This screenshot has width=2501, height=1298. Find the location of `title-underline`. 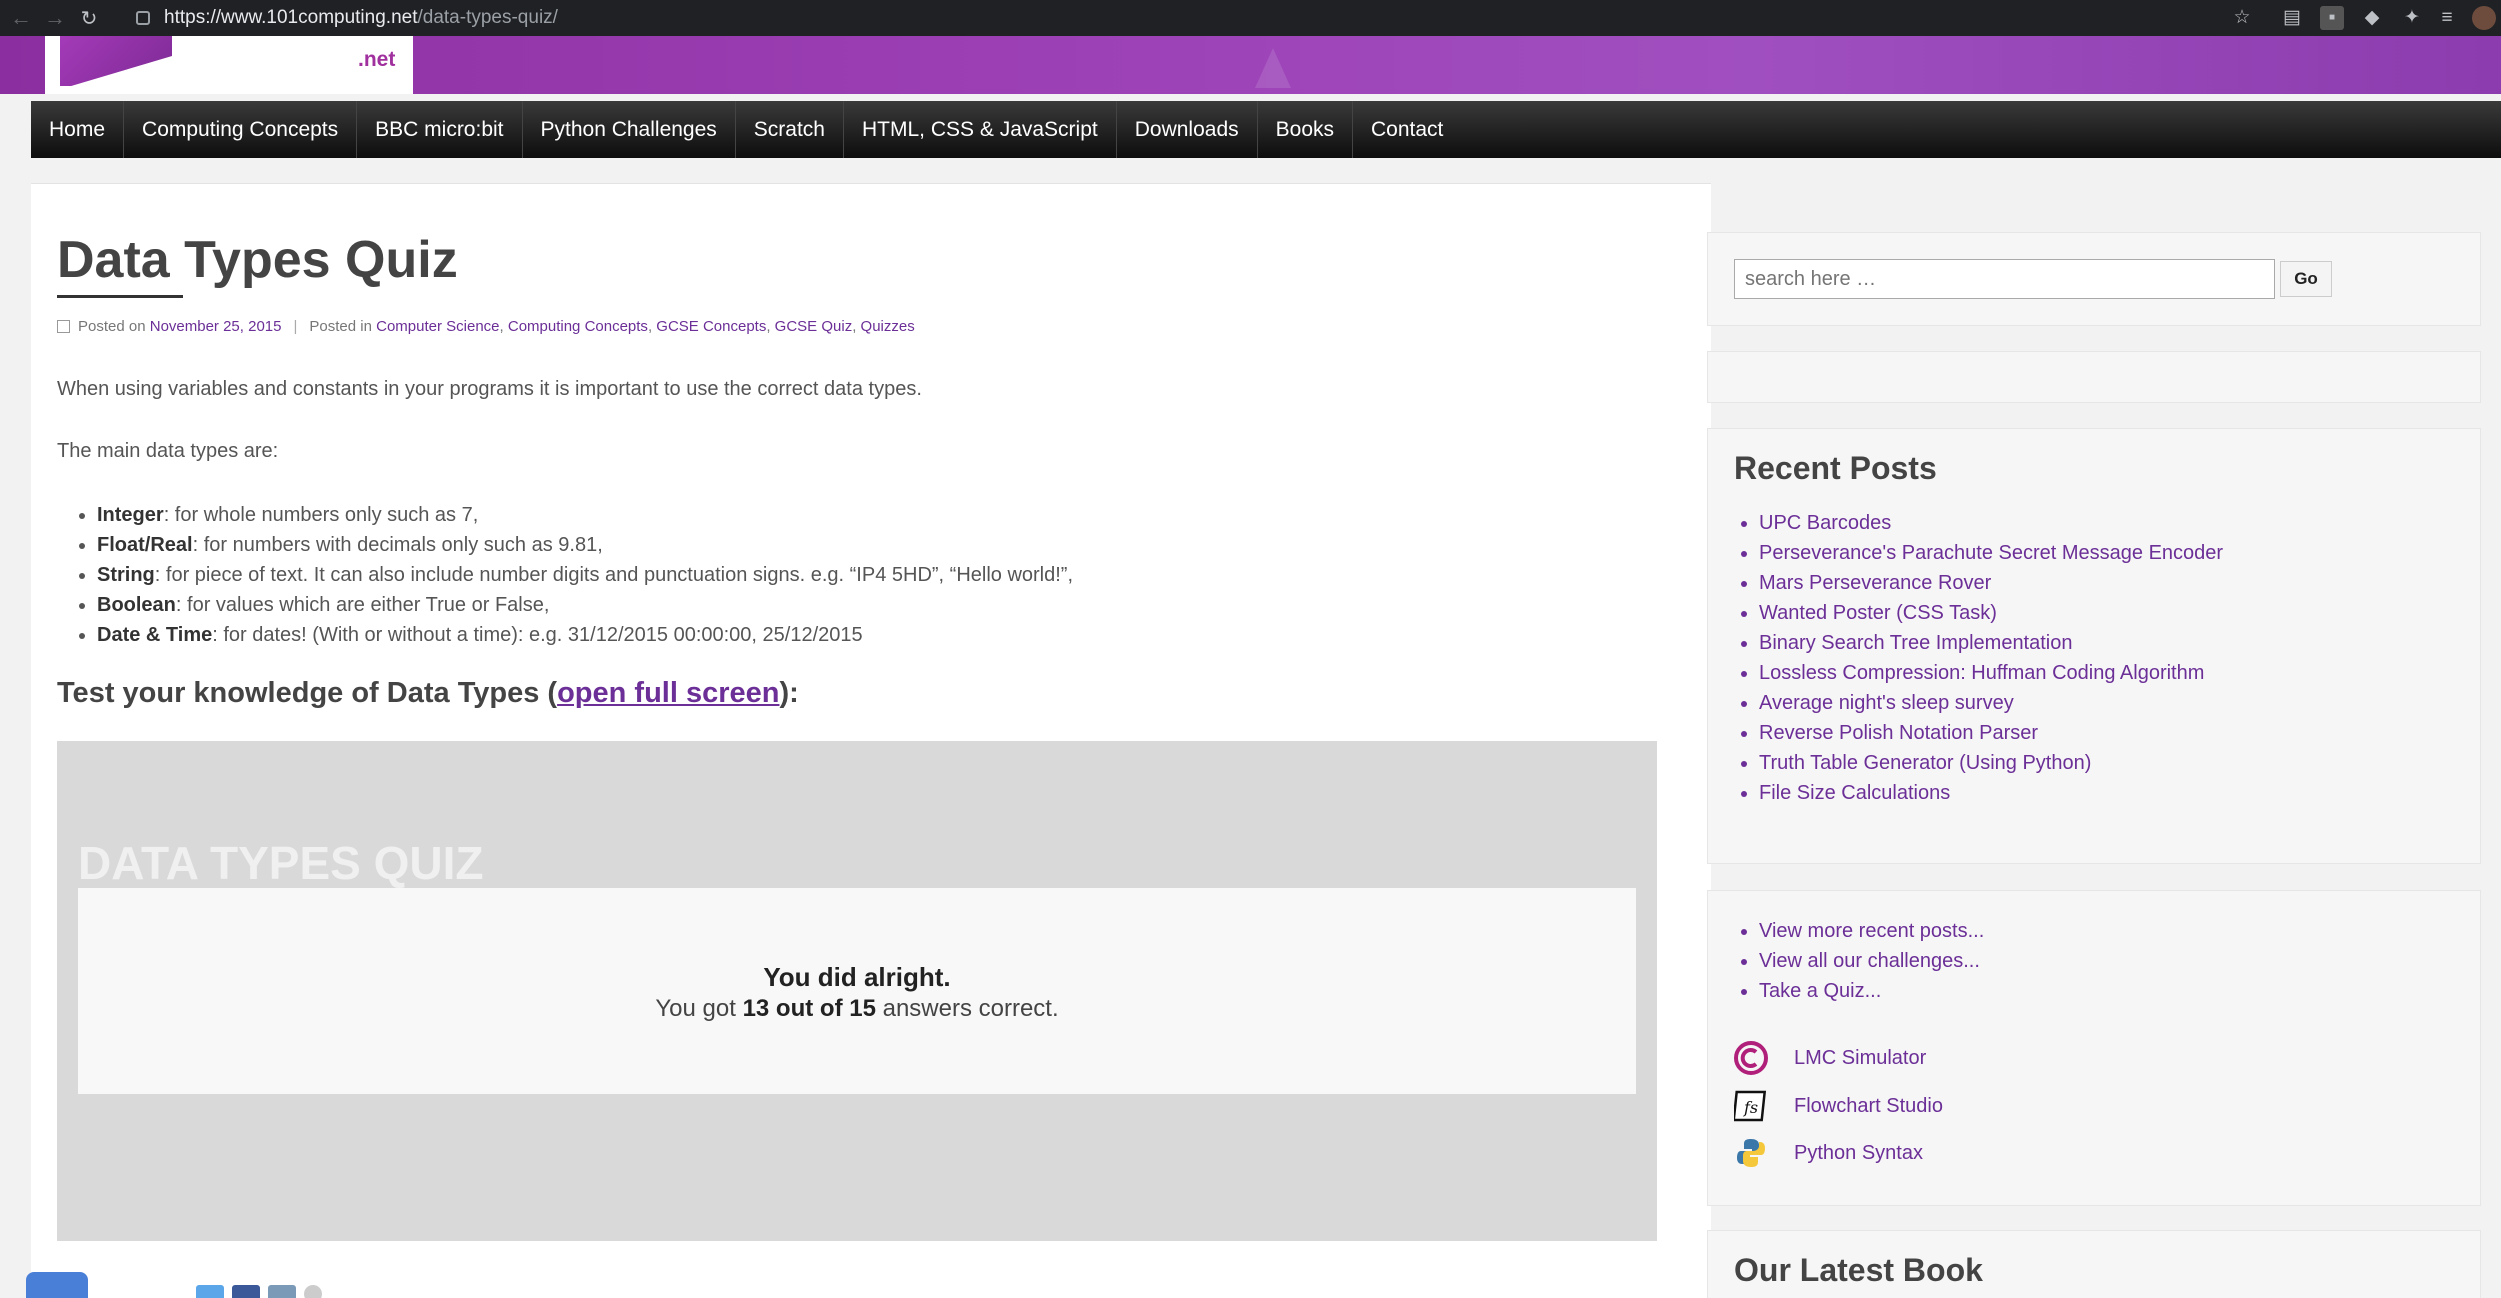

title-underline is located at coordinates (120, 296).